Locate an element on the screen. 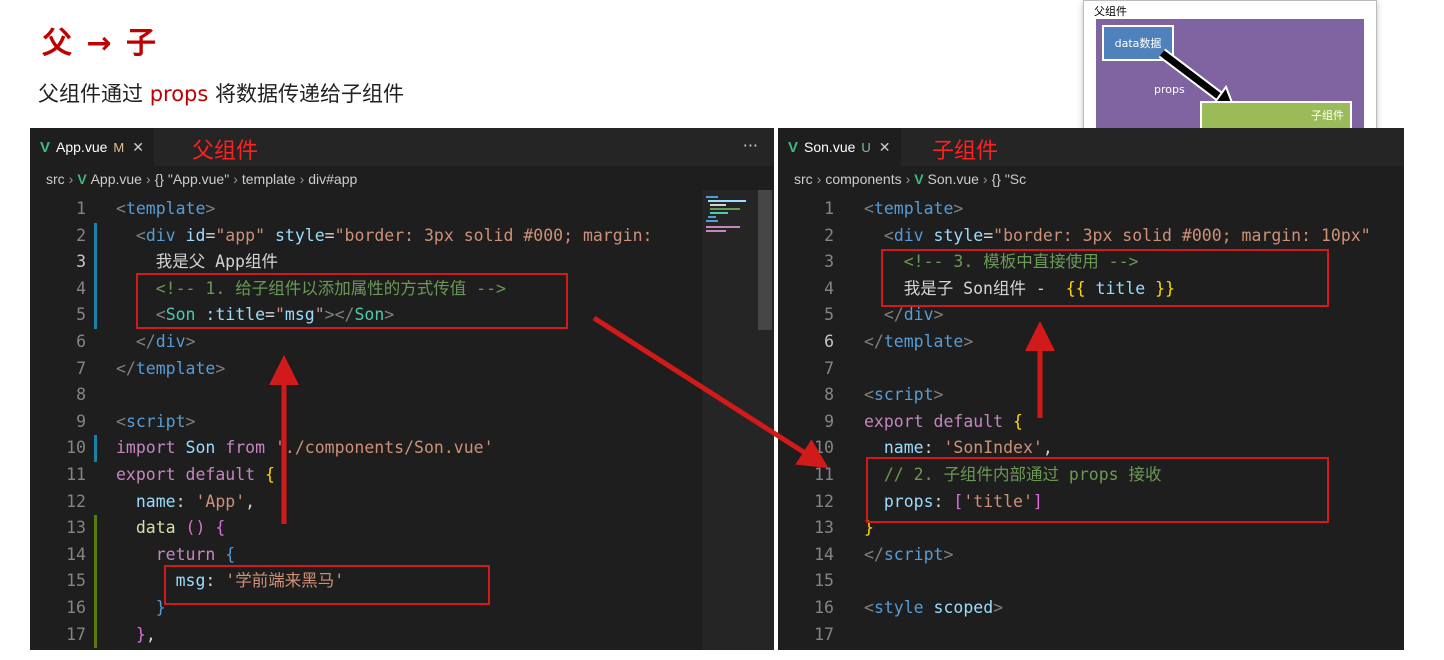 The height and width of the screenshot is (660, 1444). code-token: < is located at coordinates (888, 235).